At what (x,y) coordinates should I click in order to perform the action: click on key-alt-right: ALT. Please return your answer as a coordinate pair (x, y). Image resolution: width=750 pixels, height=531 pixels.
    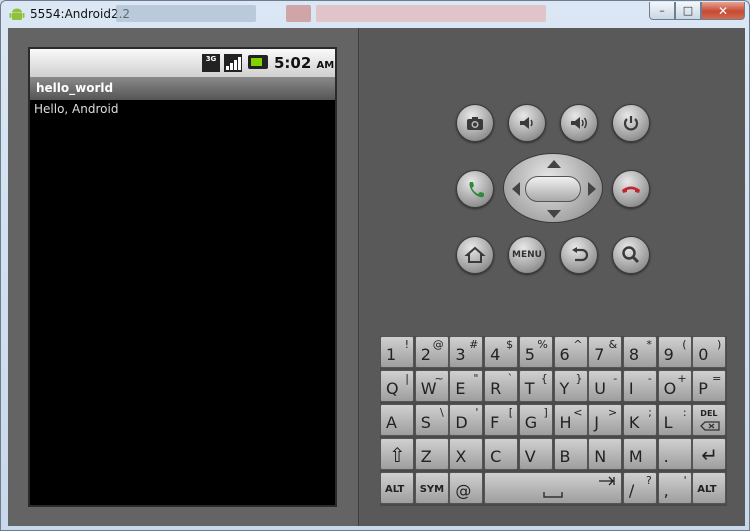
    Looking at the image, I should click on (709, 488).